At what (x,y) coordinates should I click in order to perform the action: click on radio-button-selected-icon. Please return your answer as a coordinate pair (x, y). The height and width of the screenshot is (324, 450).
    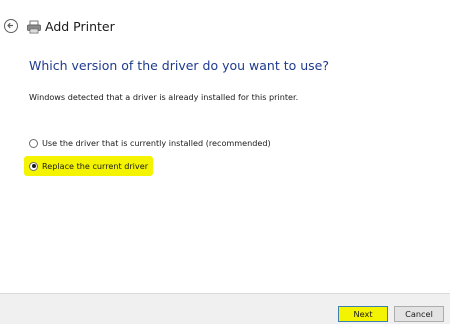
    Looking at the image, I should click on (33, 166).